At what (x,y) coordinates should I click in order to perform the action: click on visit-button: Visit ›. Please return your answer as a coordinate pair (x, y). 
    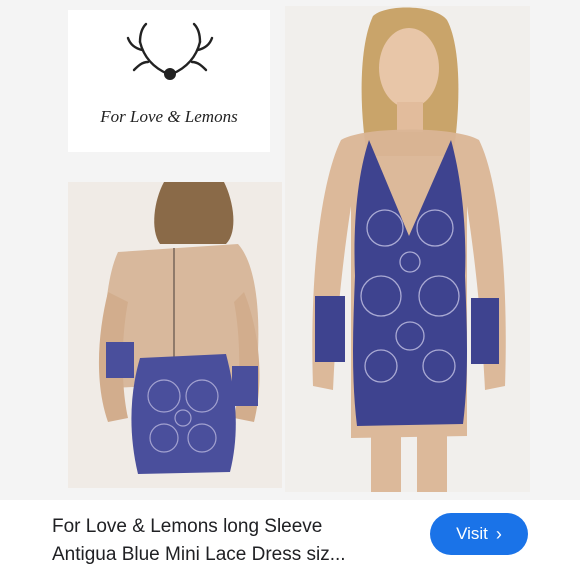
    Looking at the image, I should click on (479, 534).